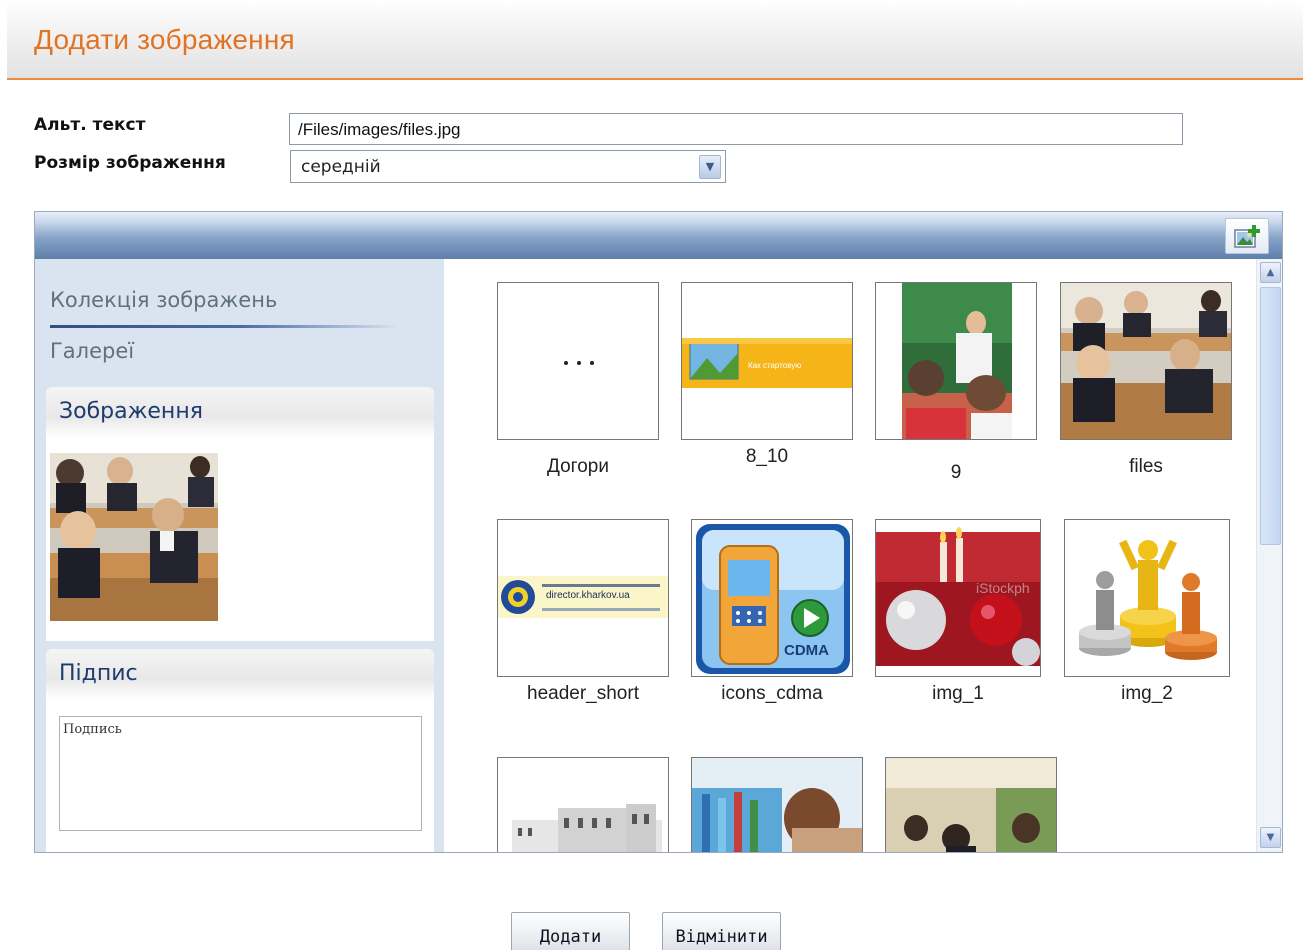 Image resolution: width=1303 pixels, height=950 pixels. I want to click on christmas-photo, so click(958, 596).